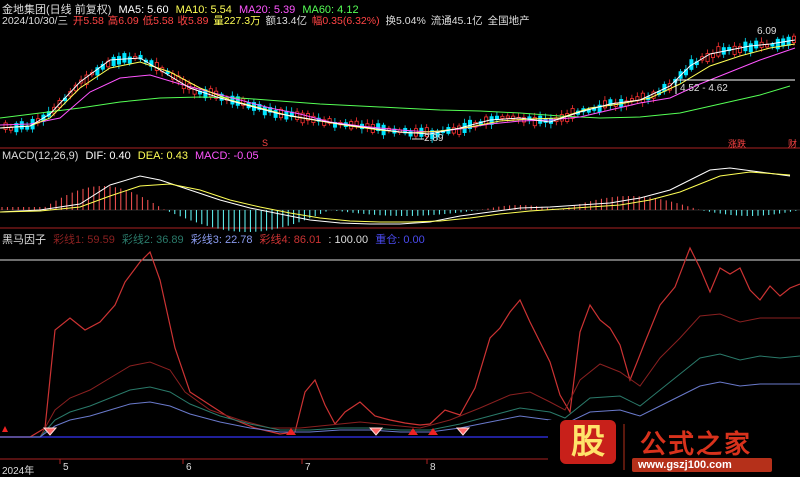 The width and height of the screenshot is (800, 477). I want to click on line2-label: 彩线2: 36.89, so click(152, 240).